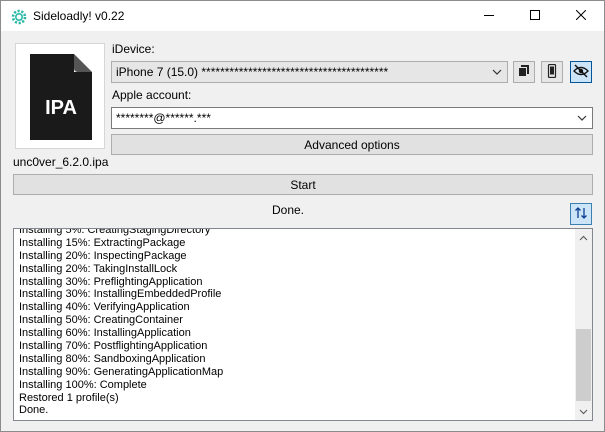  Describe the element at coordinates (98, 268) in the screenshot. I see `log-line: Installing 20%: TakingInstallLock` at that location.